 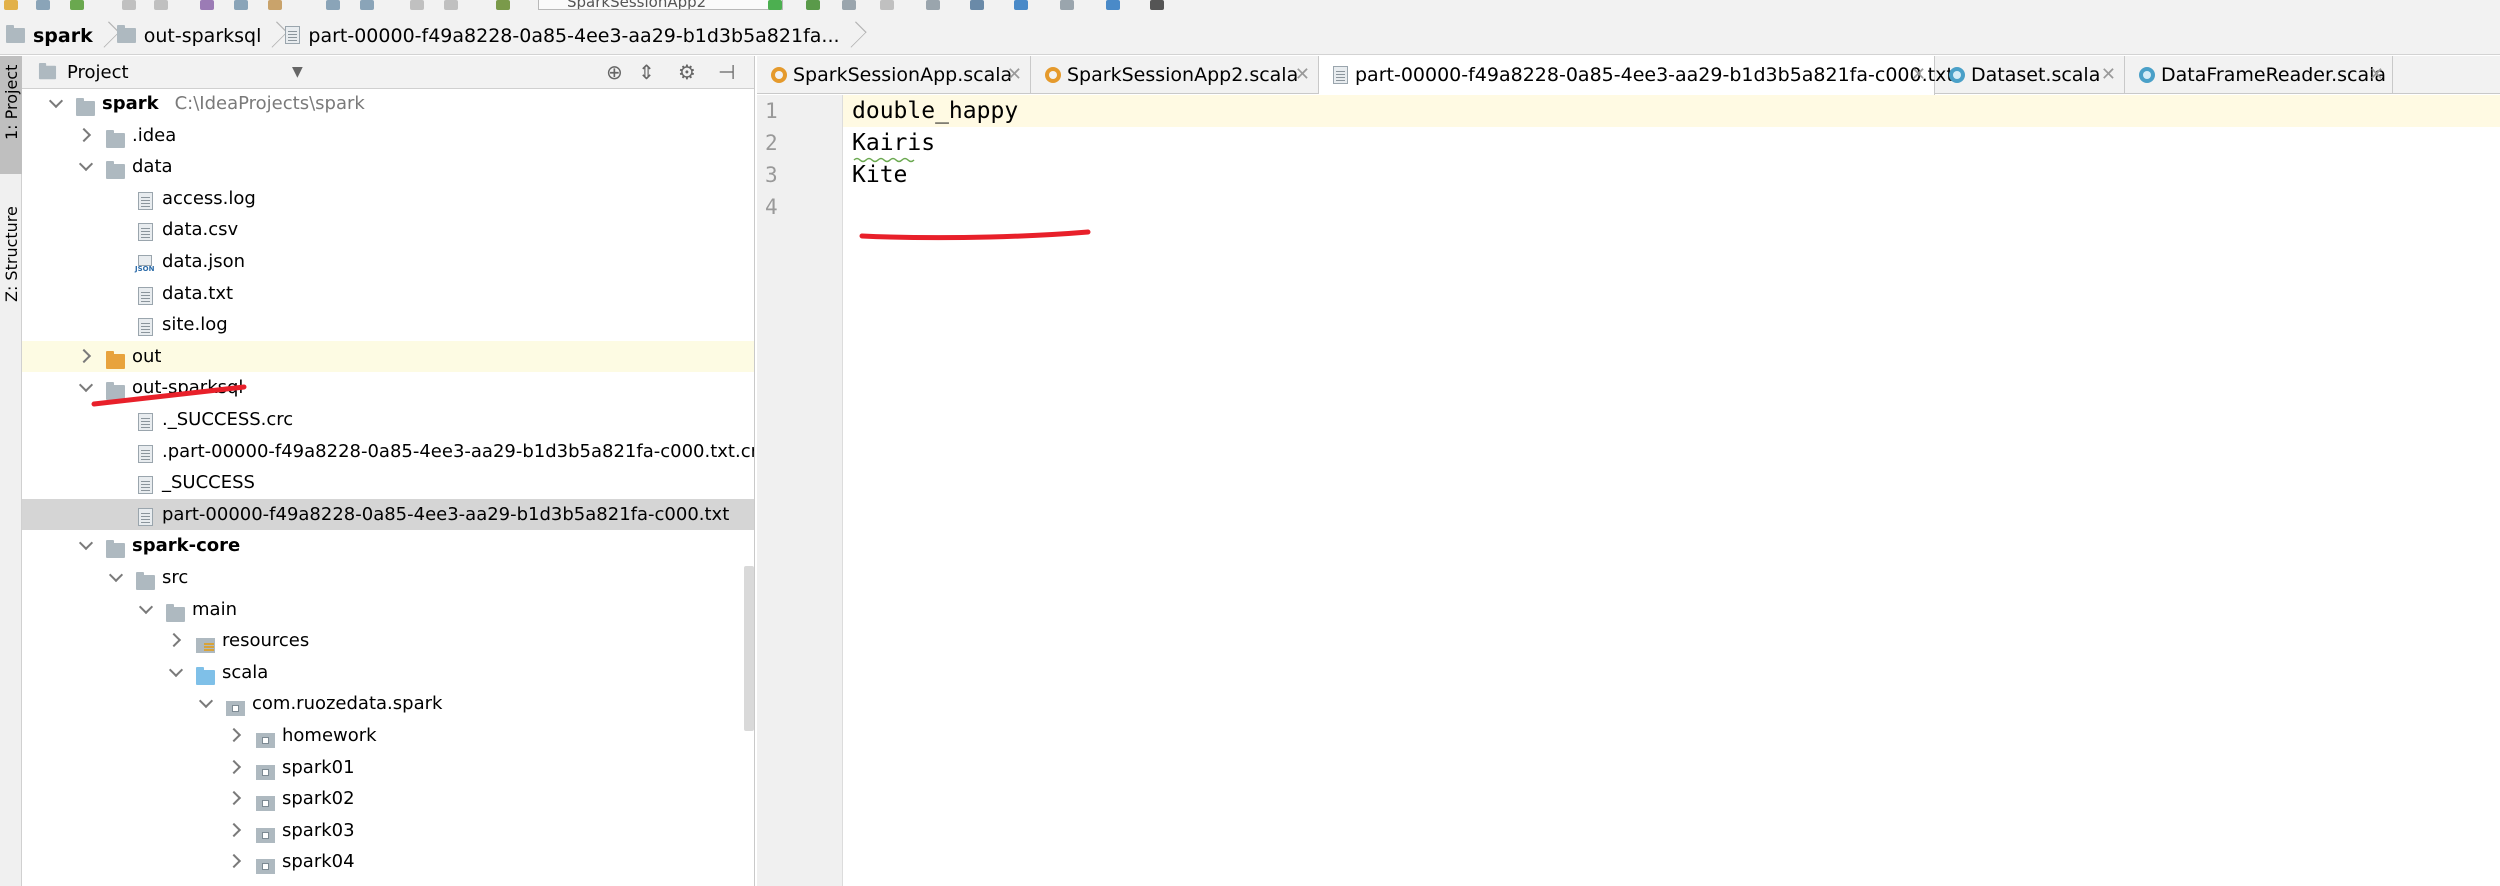 What do you see at coordinates (388, 831) in the screenshot?
I see `tree-item: spark03` at bounding box center [388, 831].